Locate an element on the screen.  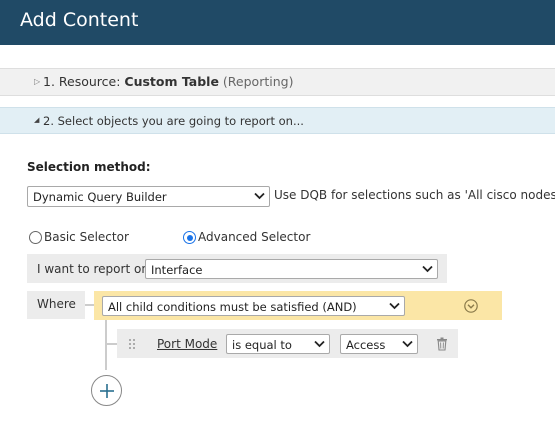
where-label-box: Where is located at coordinates (56, 305).